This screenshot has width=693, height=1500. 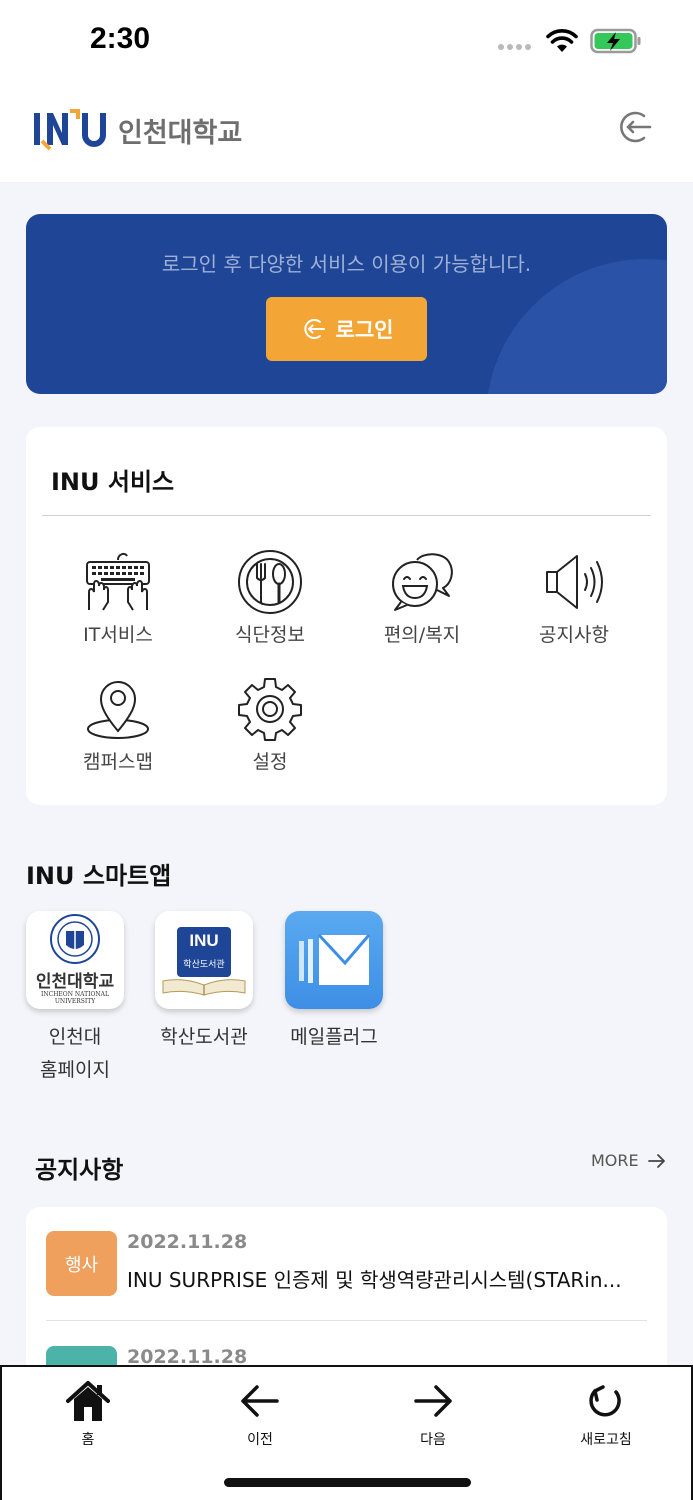 I want to click on service-welfare: 편의/복지, so click(x=422, y=598).